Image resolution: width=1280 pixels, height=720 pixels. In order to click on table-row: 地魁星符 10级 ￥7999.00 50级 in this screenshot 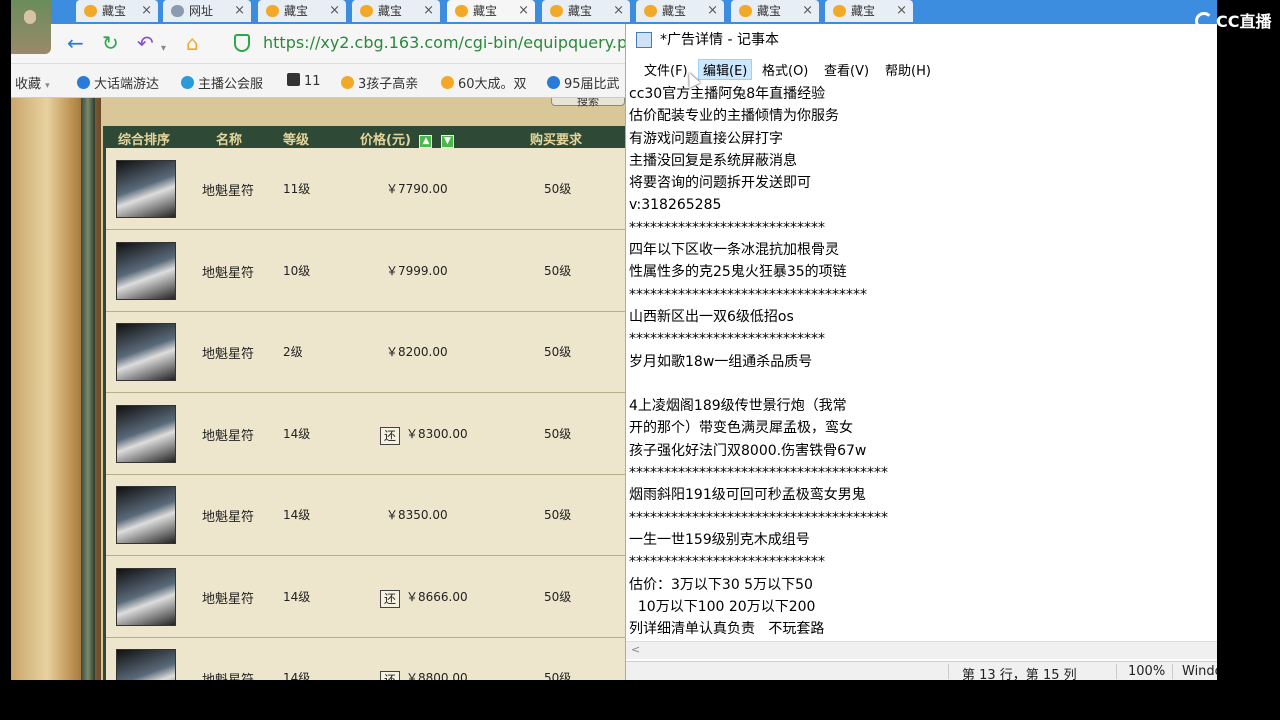, I will do `click(365, 271)`.